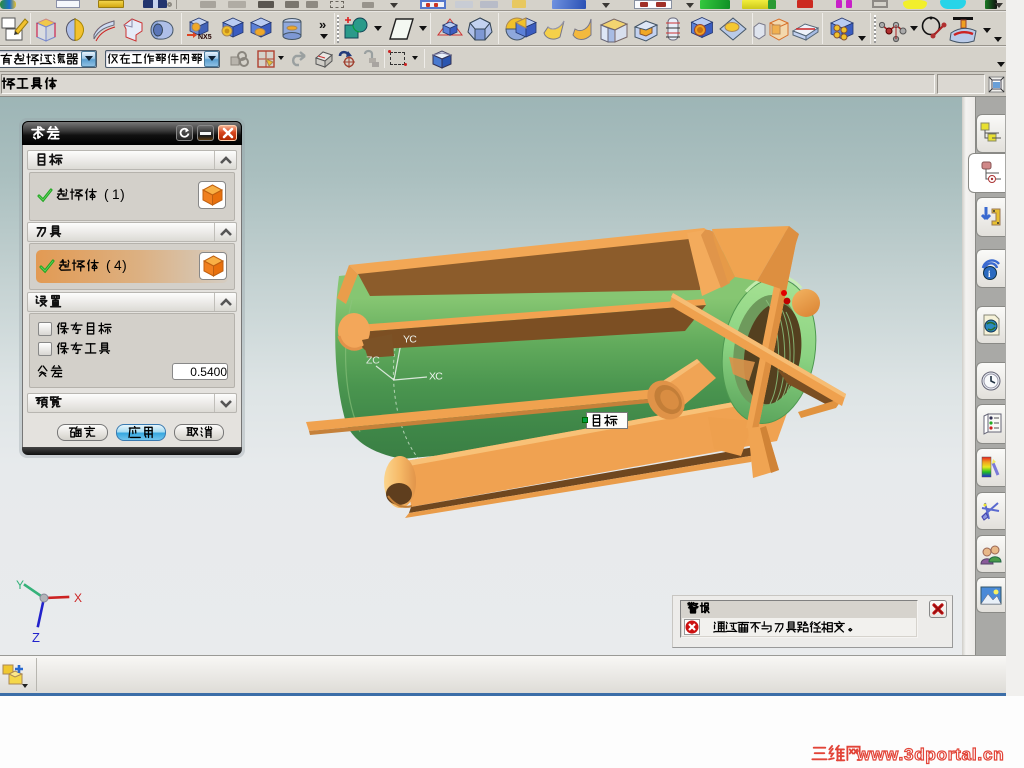 This screenshot has width=1024, height=768. I want to click on svg-text: 1, so click(116, 194).